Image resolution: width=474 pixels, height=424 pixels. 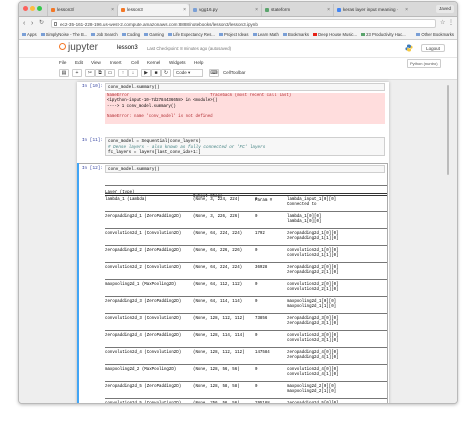 What do you see at coordinates (153, 63) in the screenshot?
I see `menu-kernel: Kernel` at bounding box center [153, 63].